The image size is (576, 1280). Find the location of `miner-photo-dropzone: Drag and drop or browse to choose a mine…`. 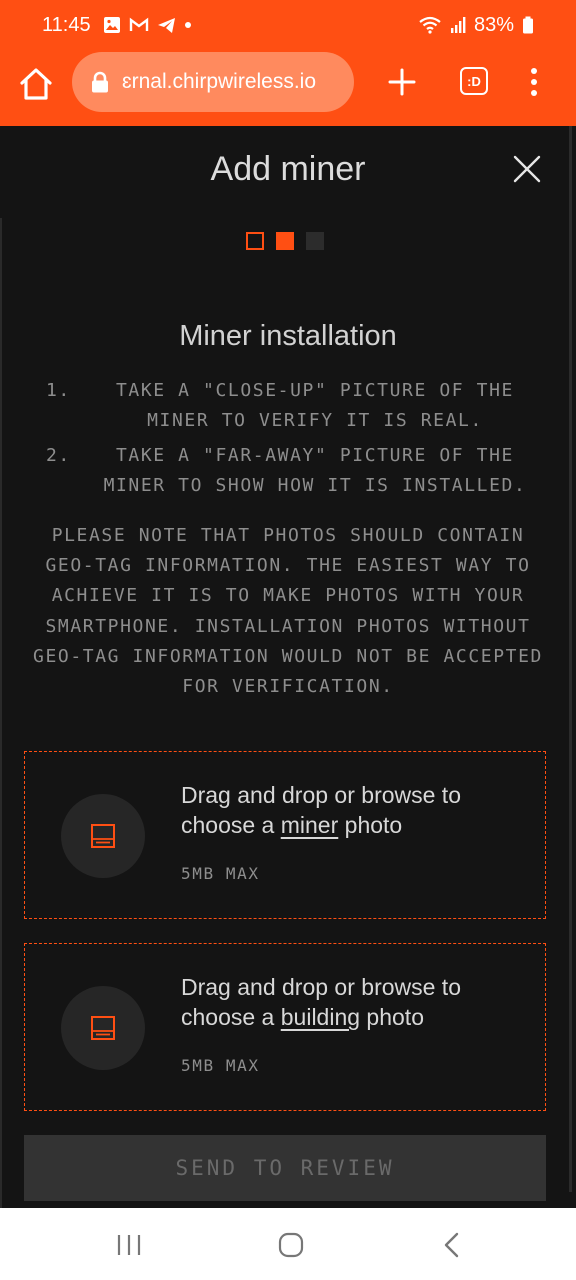

miner-photo-dropzone: Drag and drop or browse to choose a mine… is located at coordinates (285, 835).